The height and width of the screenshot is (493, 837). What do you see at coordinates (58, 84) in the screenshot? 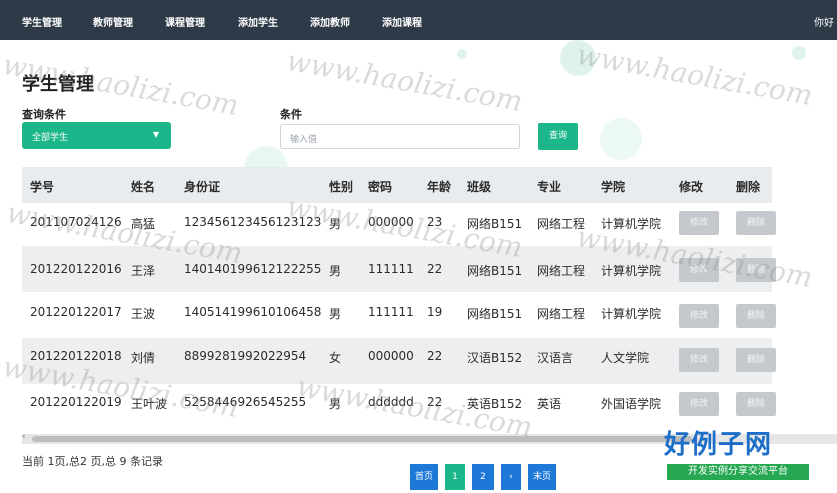
I see `page-title: 学生管理` at bounding box center [58, 84].